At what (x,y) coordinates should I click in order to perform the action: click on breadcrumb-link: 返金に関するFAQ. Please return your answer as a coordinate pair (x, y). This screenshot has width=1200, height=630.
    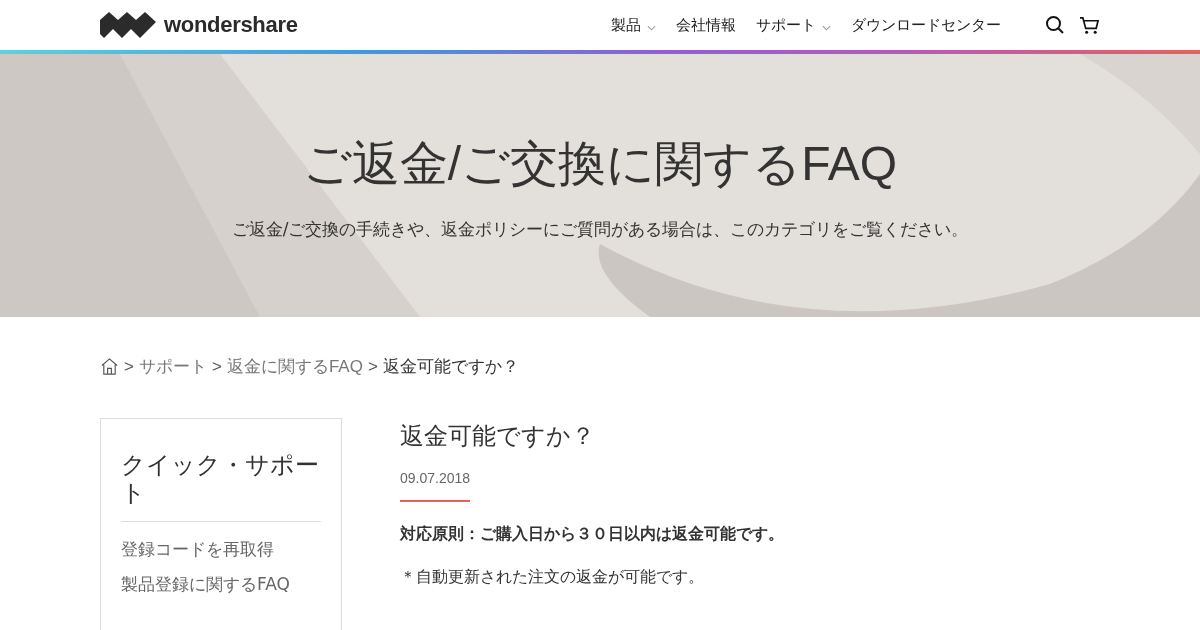
    Looking at the image, I should click on (294, 366).